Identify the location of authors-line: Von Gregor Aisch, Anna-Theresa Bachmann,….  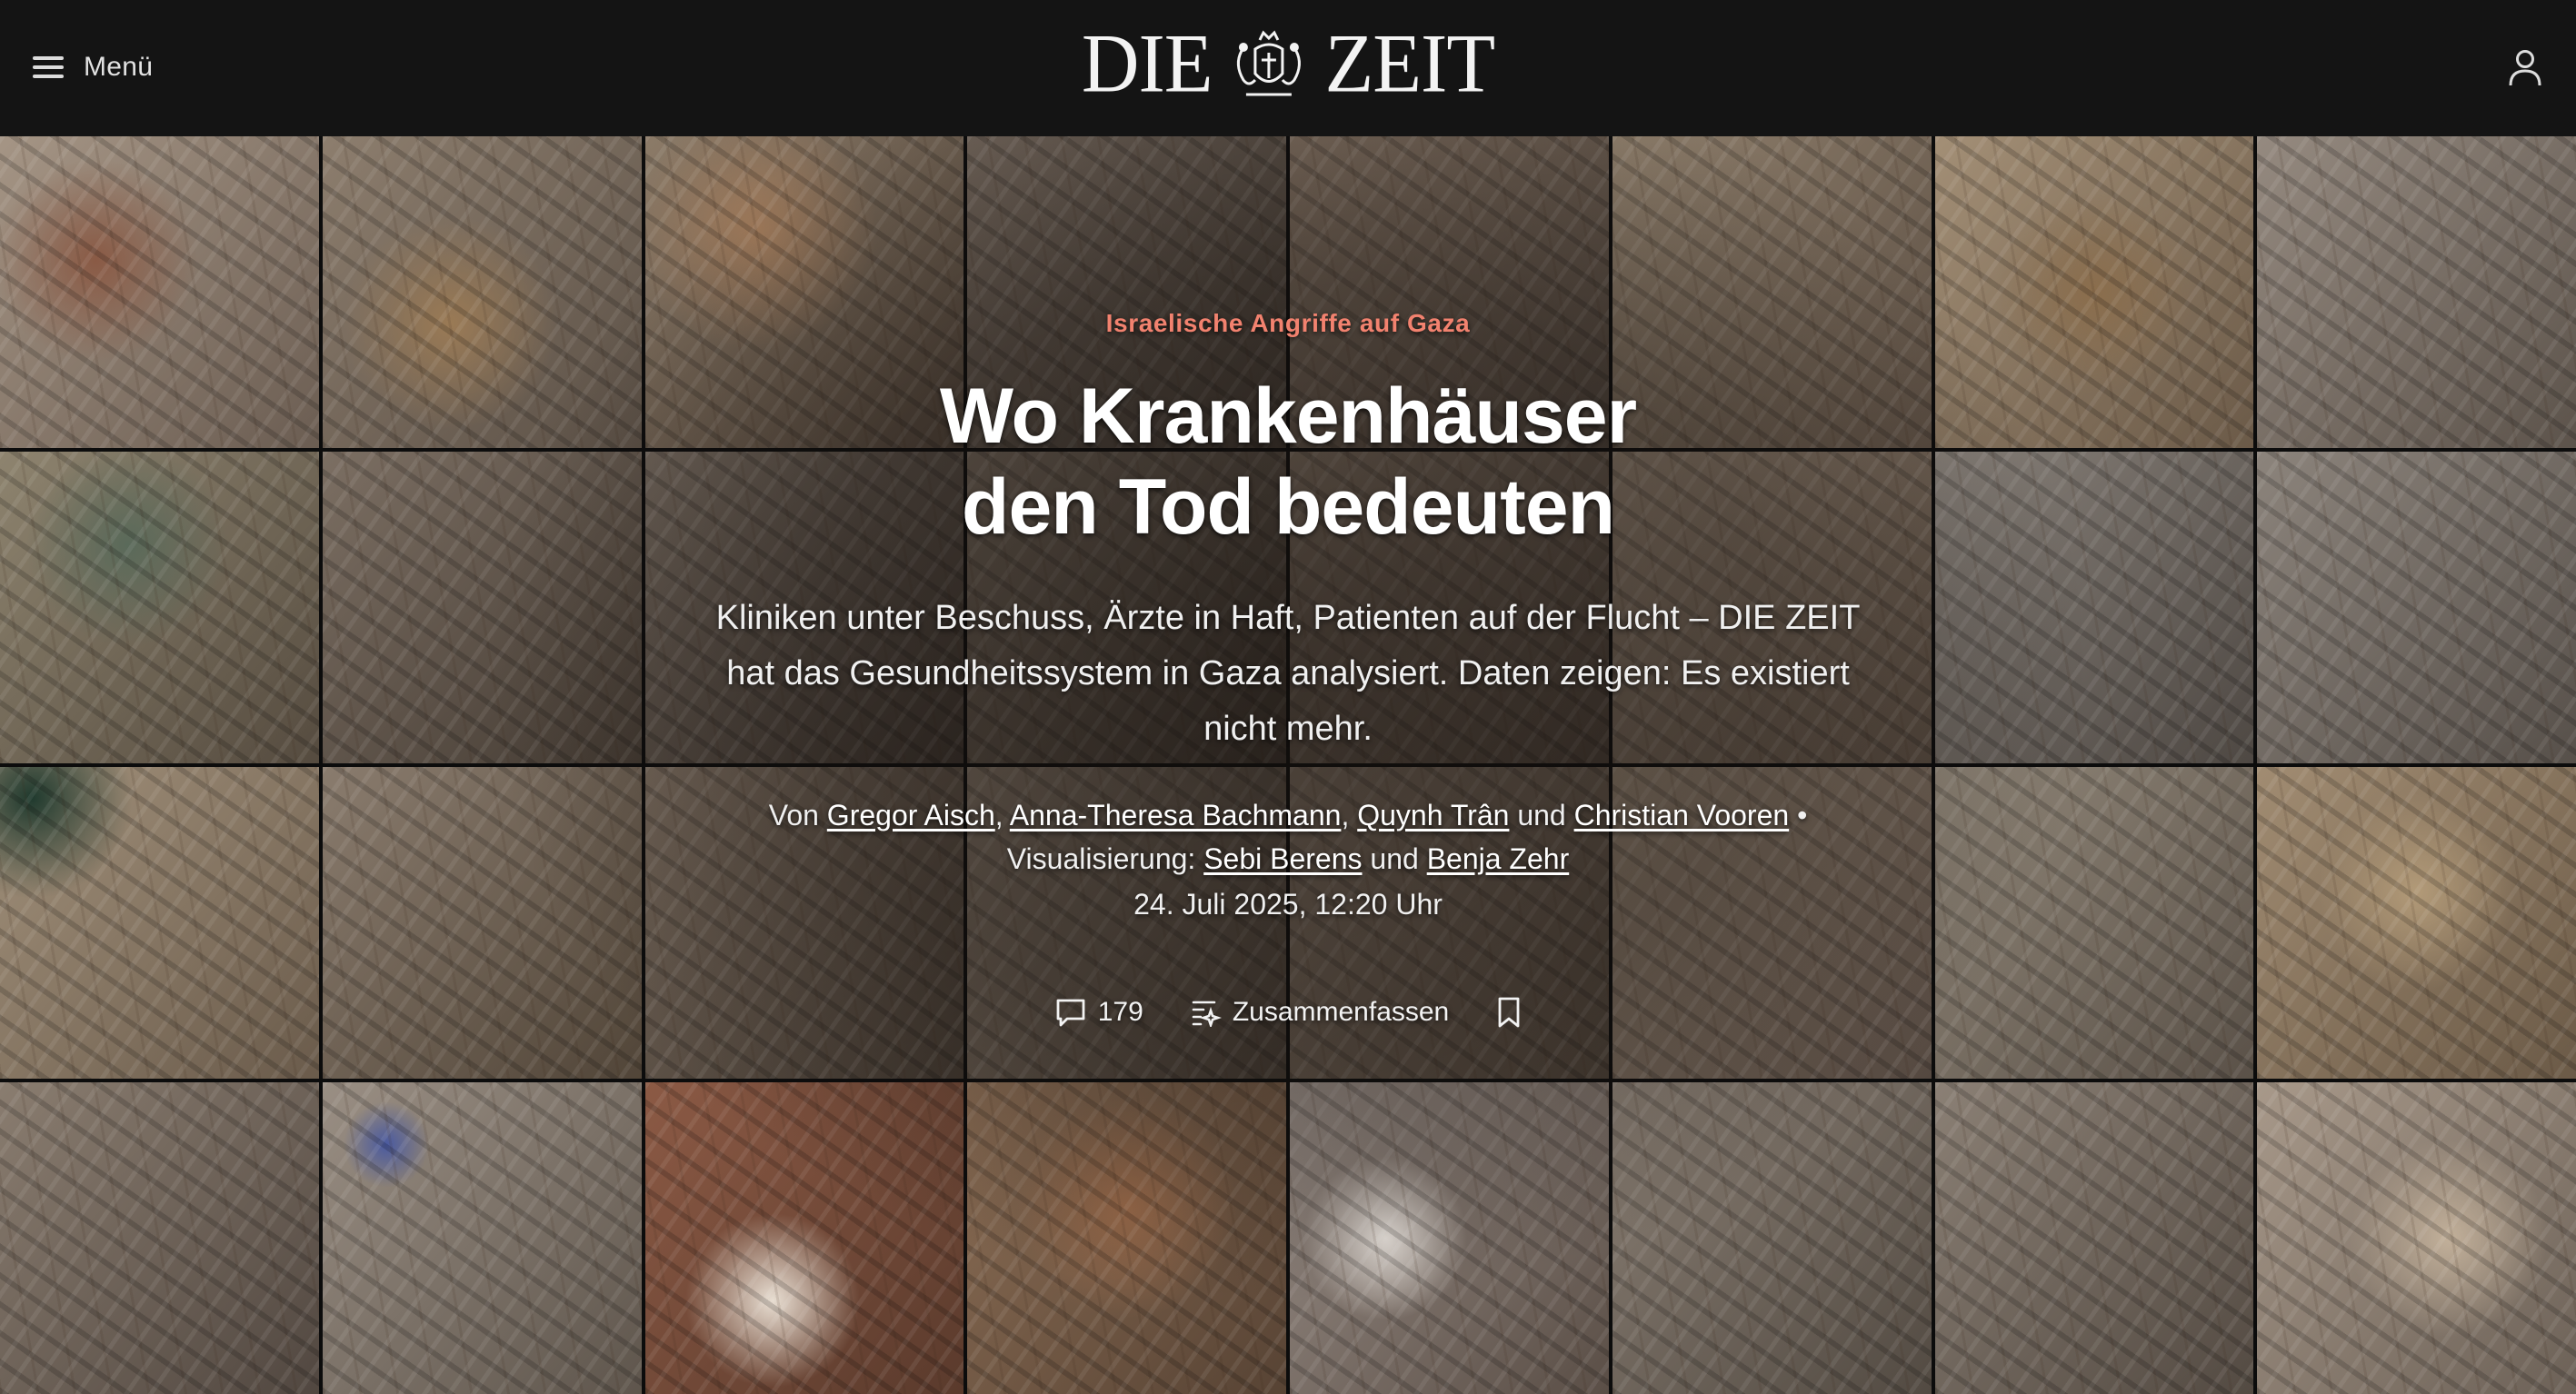
(1288, 815).